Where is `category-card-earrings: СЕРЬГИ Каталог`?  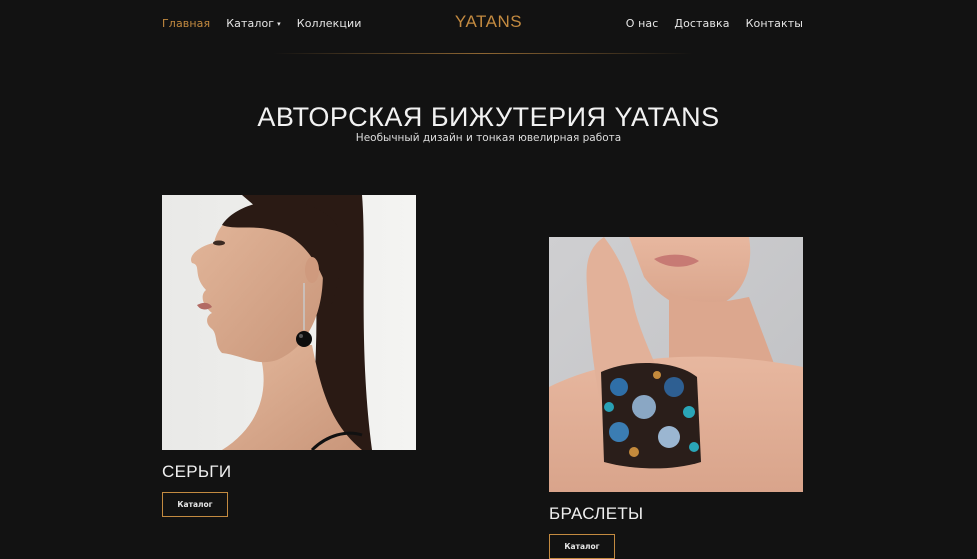
category-card-earrings: СЕРЬГИ Каталог is located at coordinates (289, 356).